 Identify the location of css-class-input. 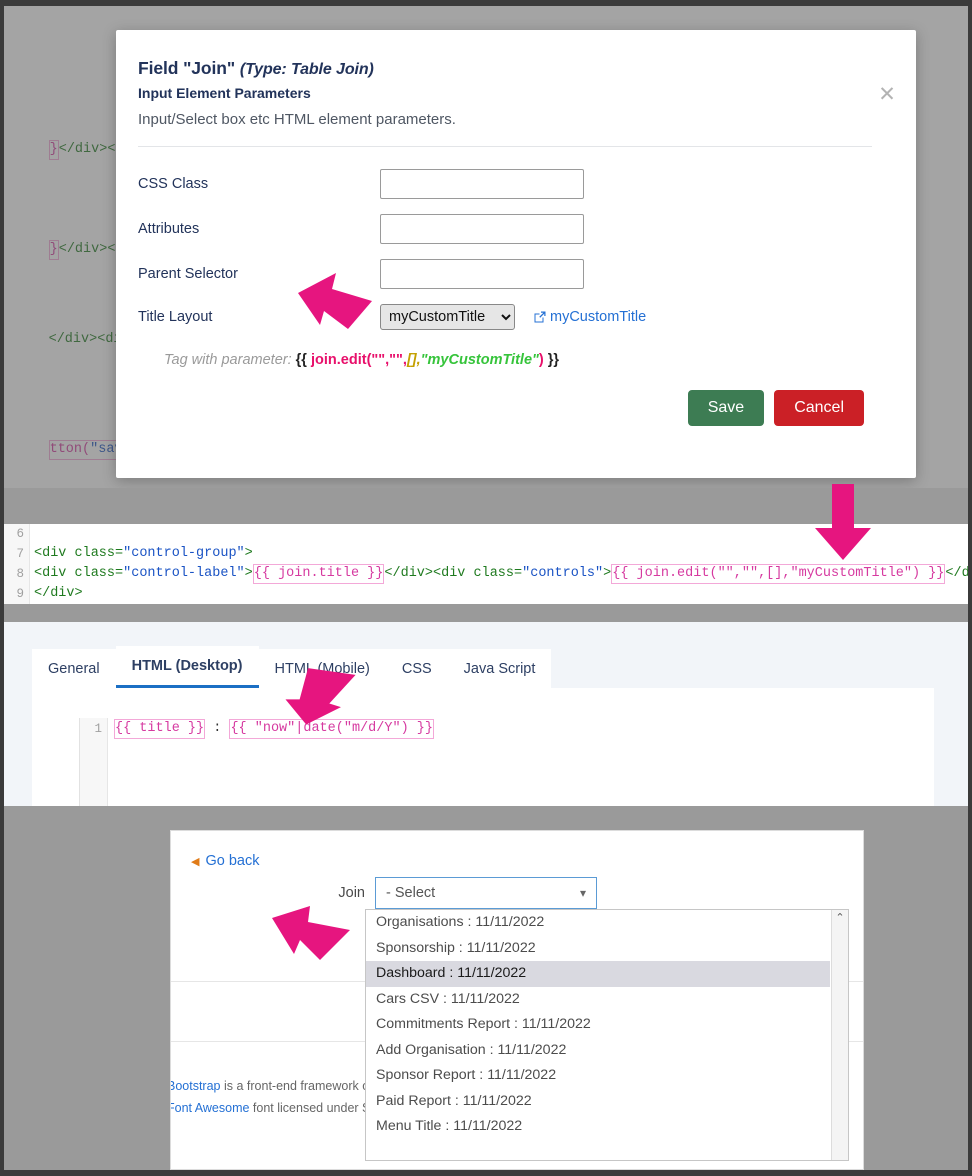
(482, 184).